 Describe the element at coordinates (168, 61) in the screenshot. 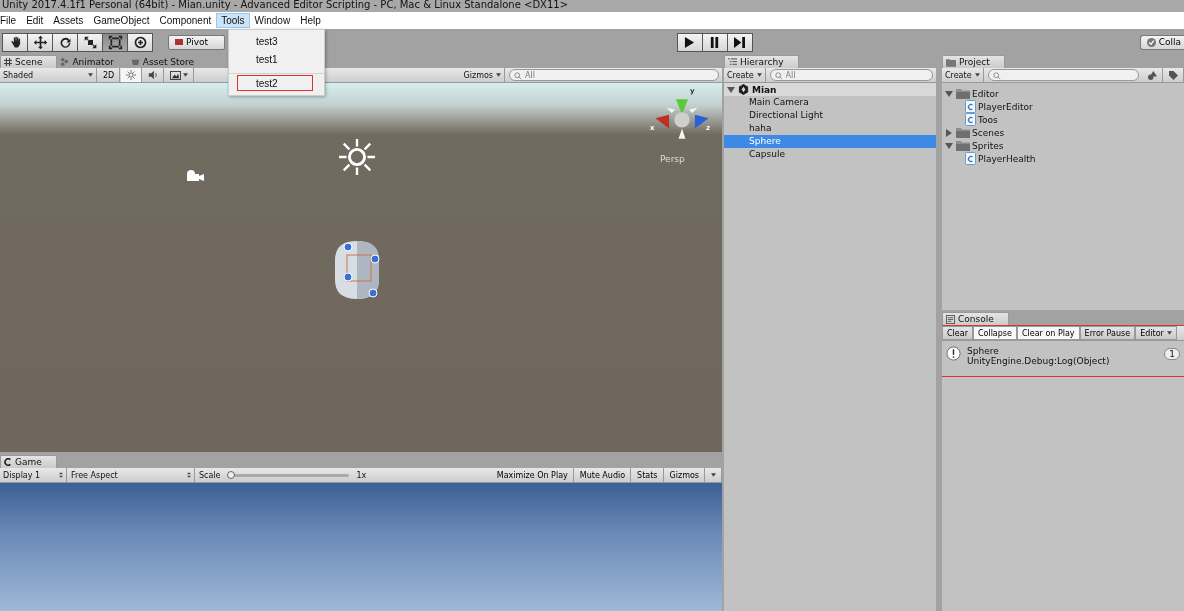

I see `panel-tab: Asset Store` at that location.